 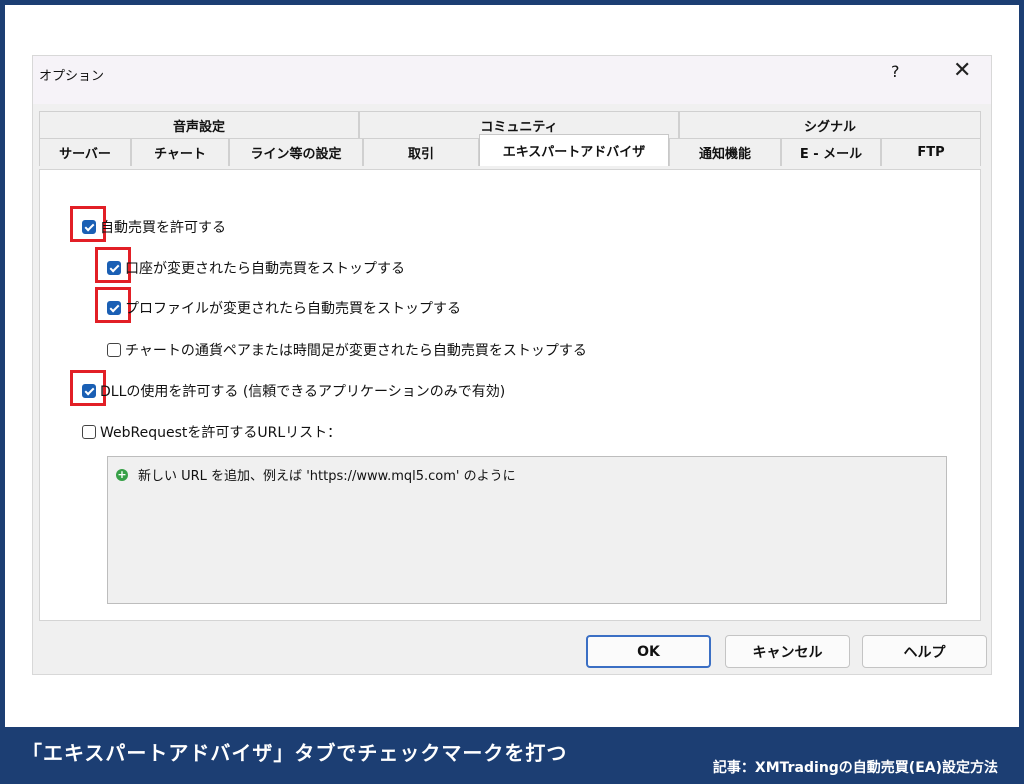 I want to click on option-label: プロファイルが変更されたら自動売買をストップする, so click(x=293, y=309).